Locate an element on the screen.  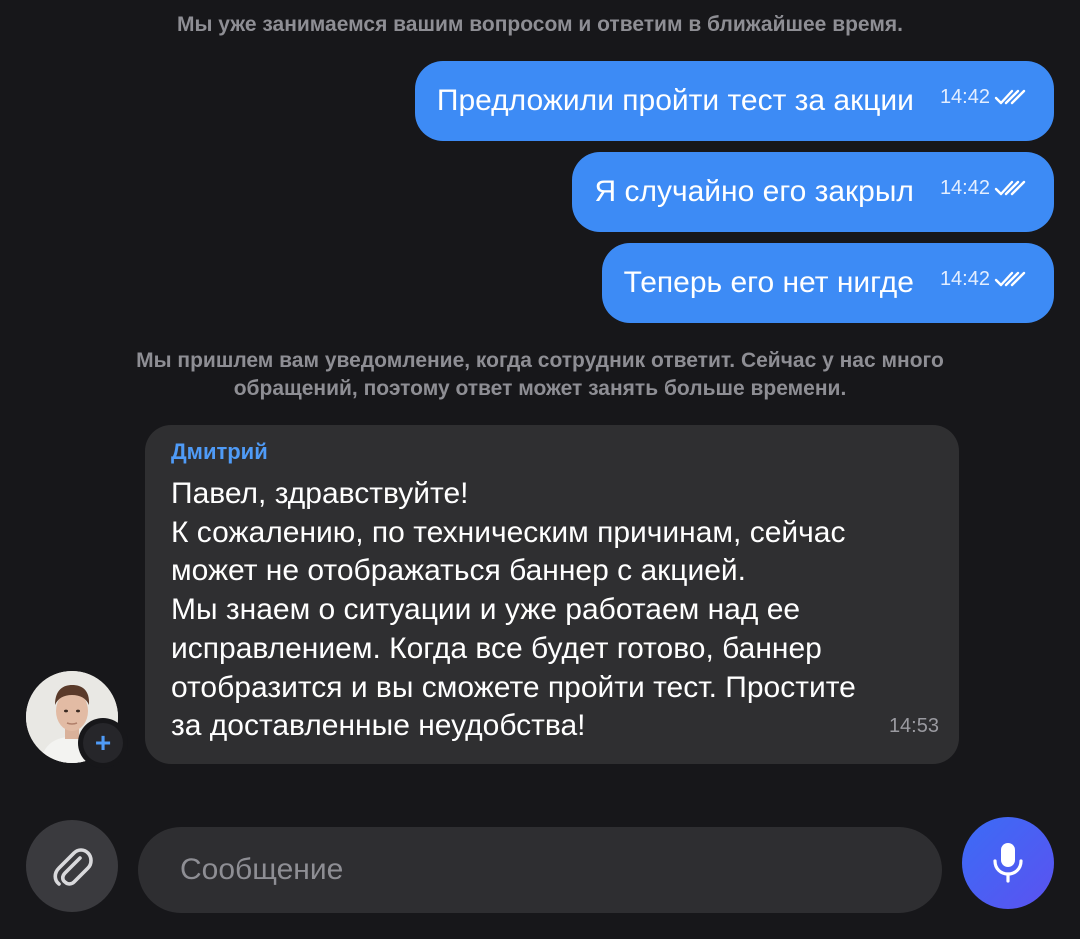
avatar-add-badge: + is located at coordinates (103, 743).